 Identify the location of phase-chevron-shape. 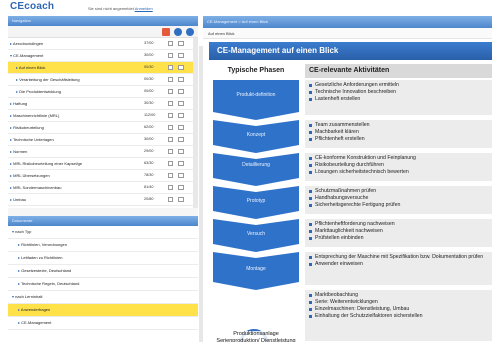
(256, 271).